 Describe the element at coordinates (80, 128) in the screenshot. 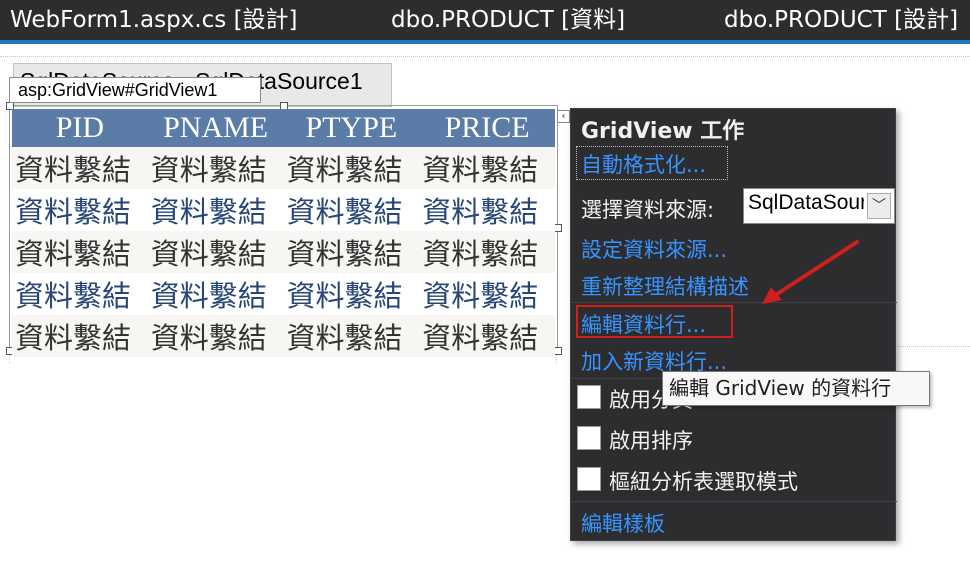

I see `column-header: PID` at that location.